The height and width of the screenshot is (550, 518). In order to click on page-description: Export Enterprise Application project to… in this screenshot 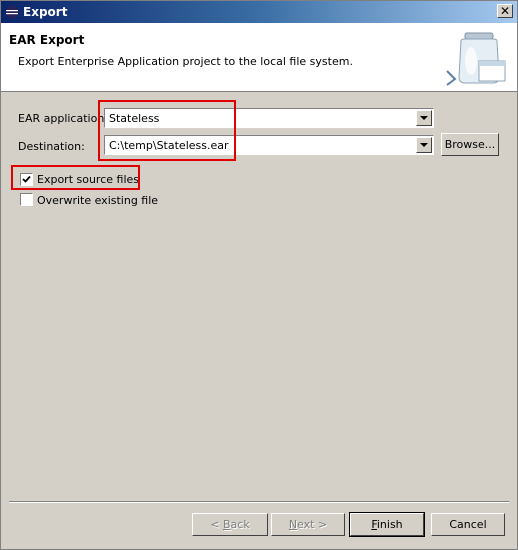, I will do `click(185, 61)`.